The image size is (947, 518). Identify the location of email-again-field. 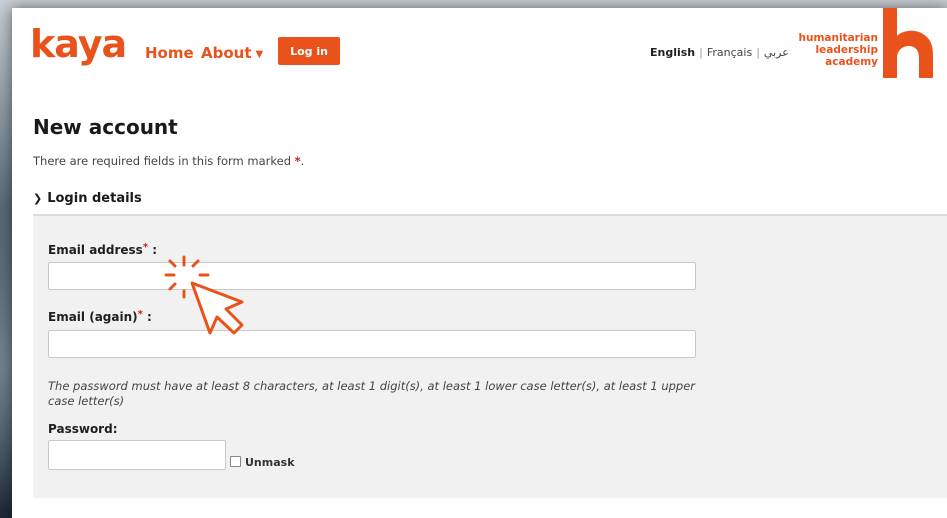
(372, 344).